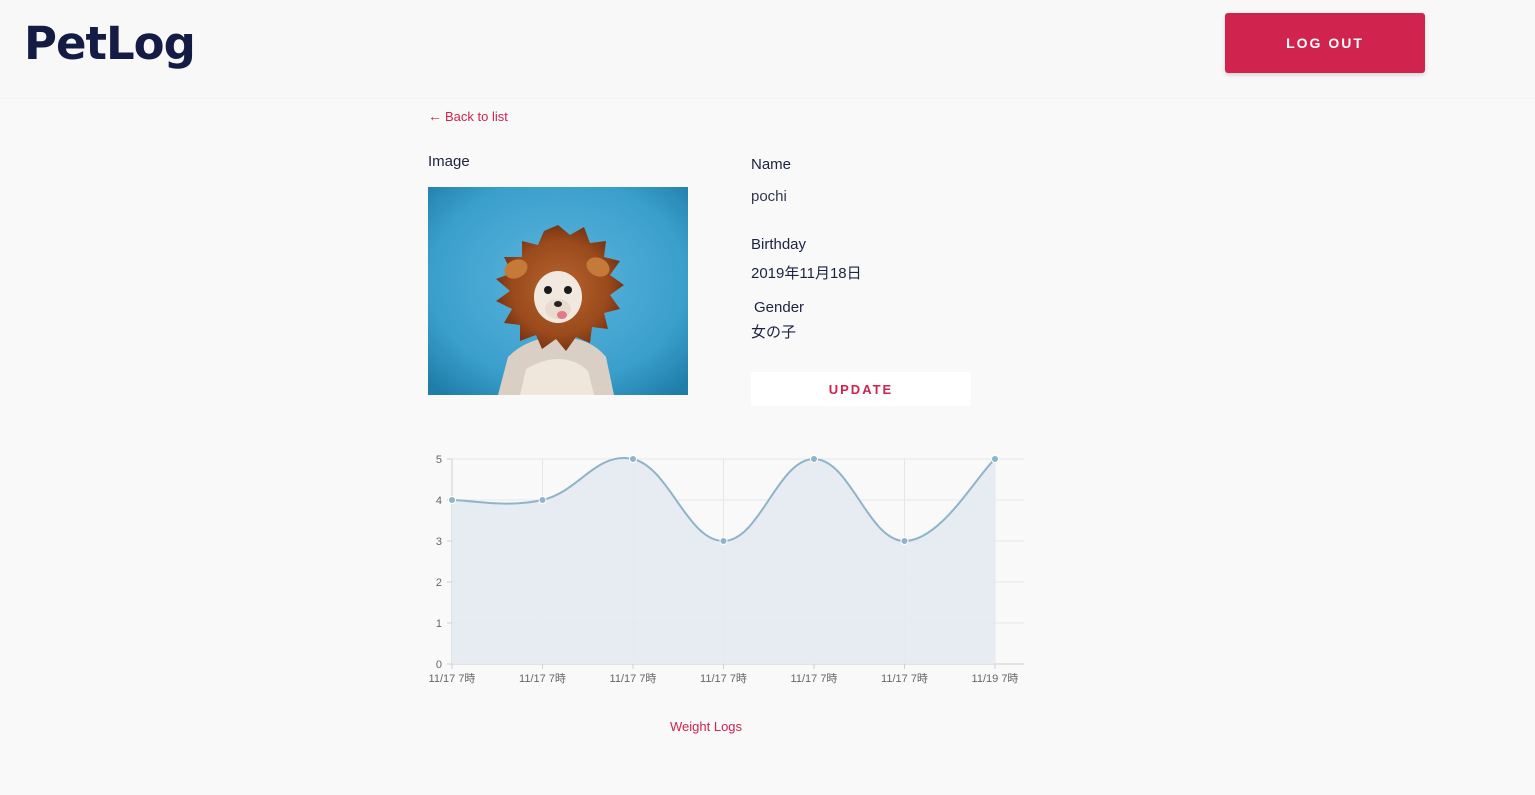  I want to click on logout-button: LOG OUT, so click(1325, 43).